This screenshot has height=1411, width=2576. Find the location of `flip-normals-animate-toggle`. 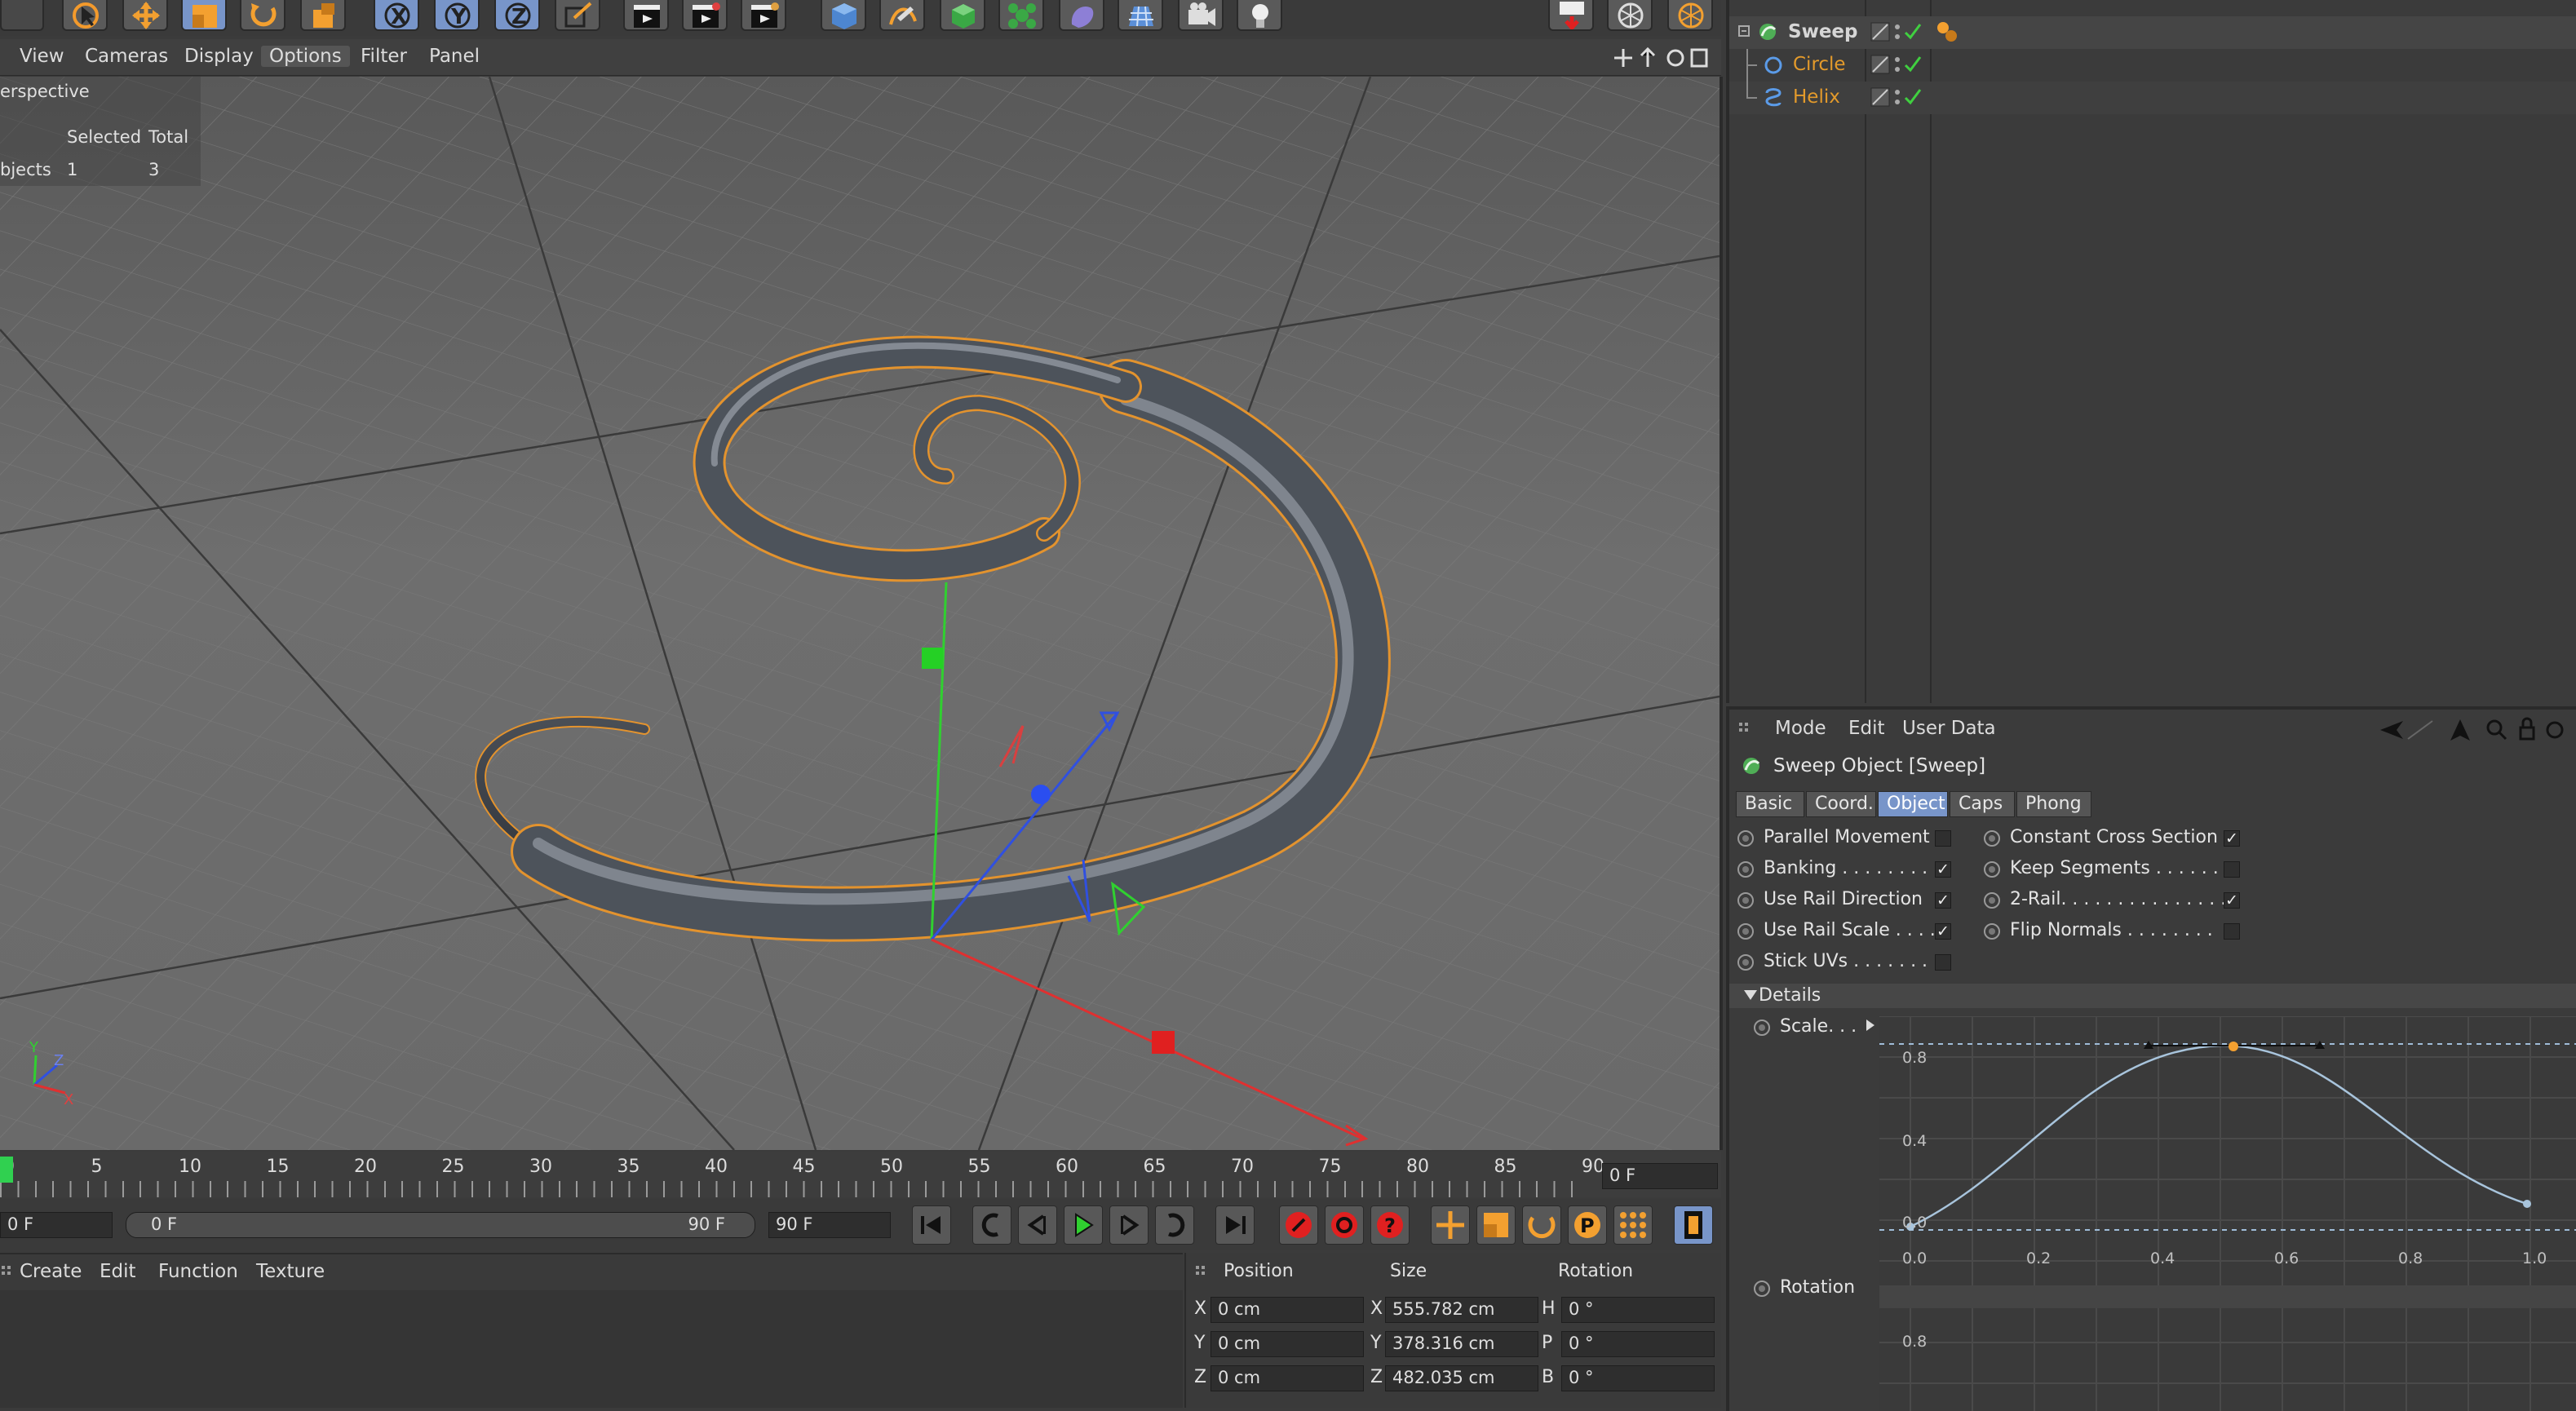

flip-normals-animate-toggle is located at coordinates (1992, 932).